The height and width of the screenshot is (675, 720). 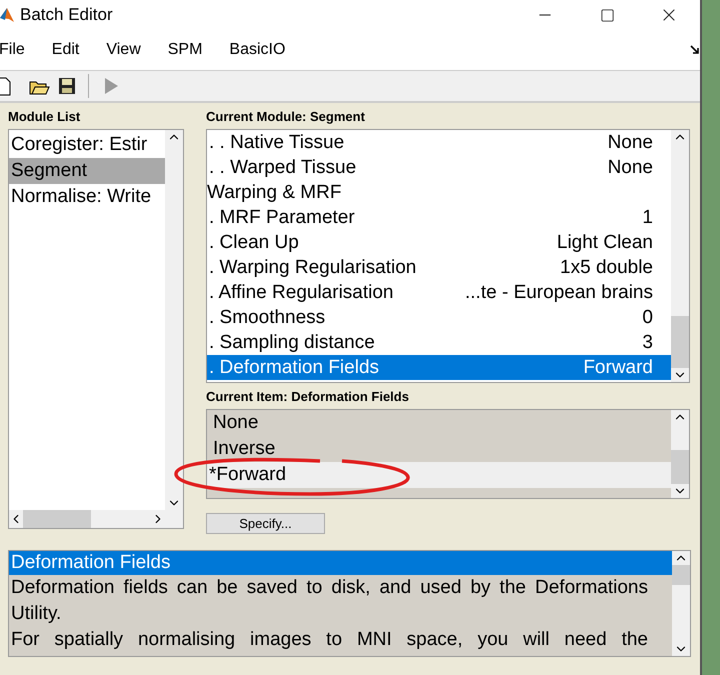 What do you see at coordinates (96, 519) in the screenshot?
I see `horizontal-scrollbar` at bounding box center [96, 519].